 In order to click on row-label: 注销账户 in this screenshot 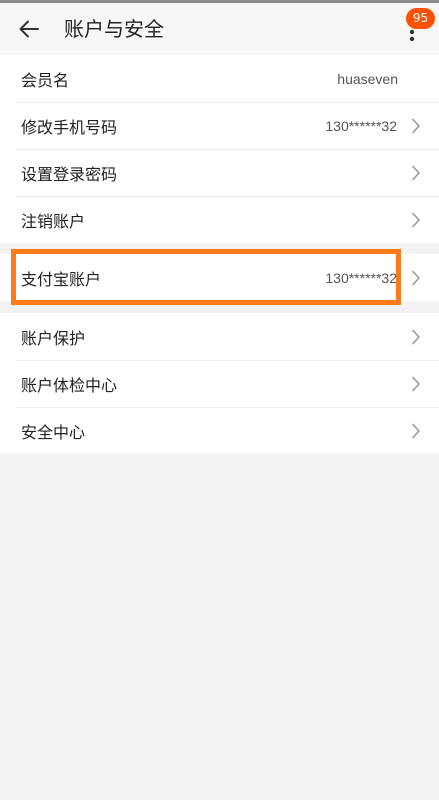, I will do `click(53, 221)`.